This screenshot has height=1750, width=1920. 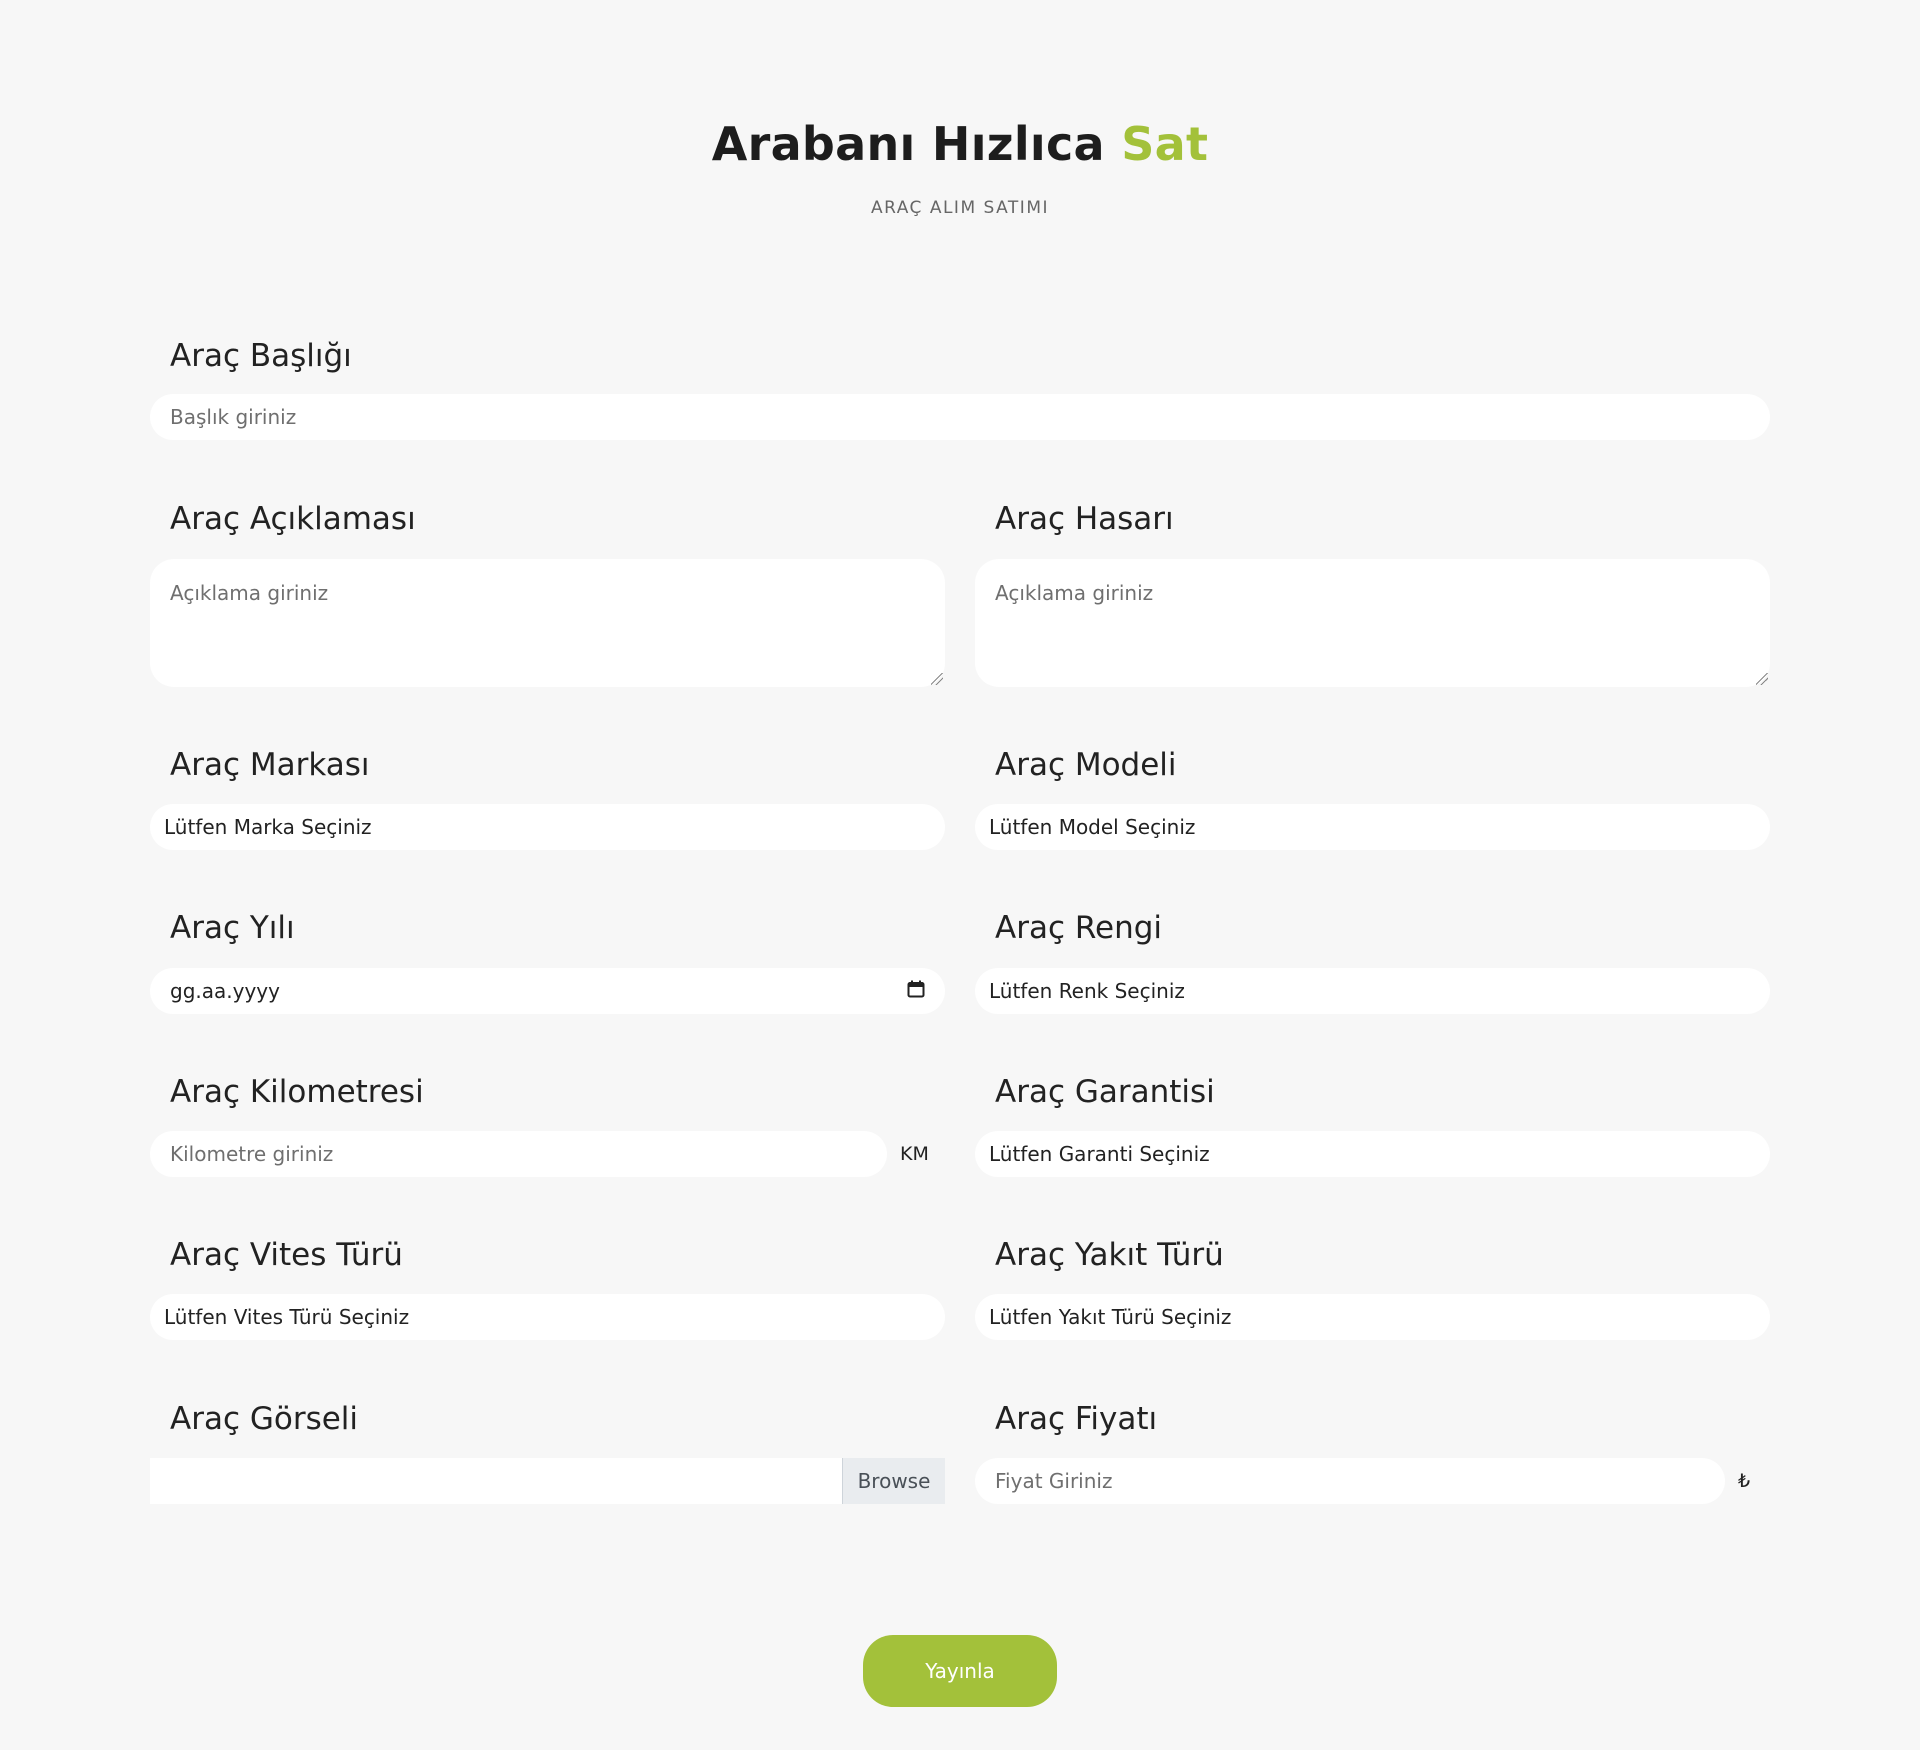 What do you see at coordinates (287, 1317) in the screenshot?
I see `gearbox-selected-value: Lütfen Vites Türü Seçiniz` at bounding box center [287, 1317].